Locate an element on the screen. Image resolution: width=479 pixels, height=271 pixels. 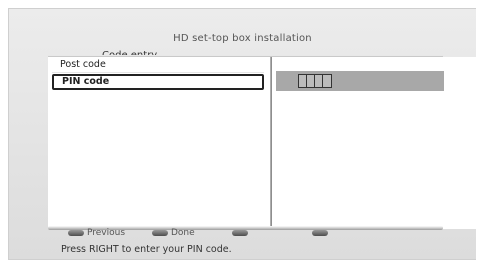
red-key-icon is located at coordinates (76, 233).